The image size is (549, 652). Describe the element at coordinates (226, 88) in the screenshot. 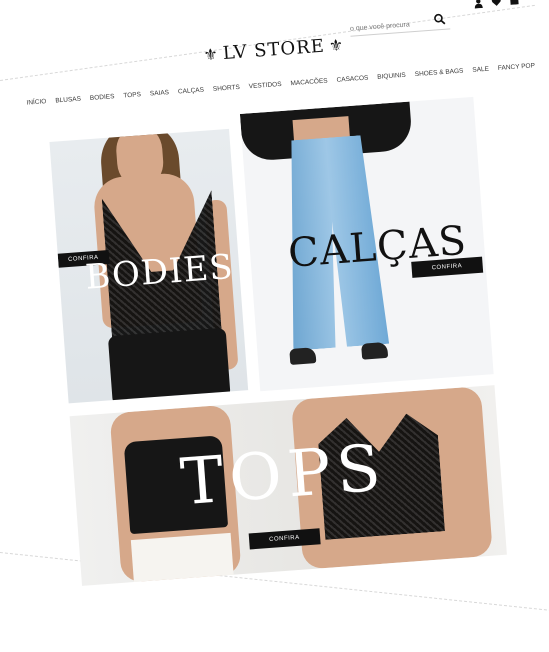

I see `nav-item-shorts: SHORTS` at that location.